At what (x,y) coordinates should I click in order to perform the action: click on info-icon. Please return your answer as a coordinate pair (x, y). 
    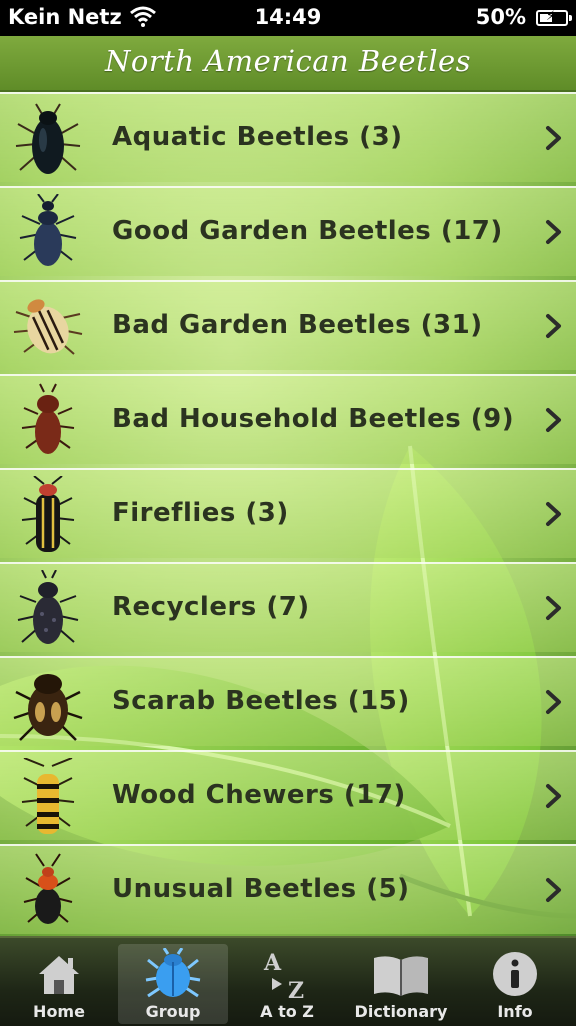
    Looking at the image, I should click on (515, 974).